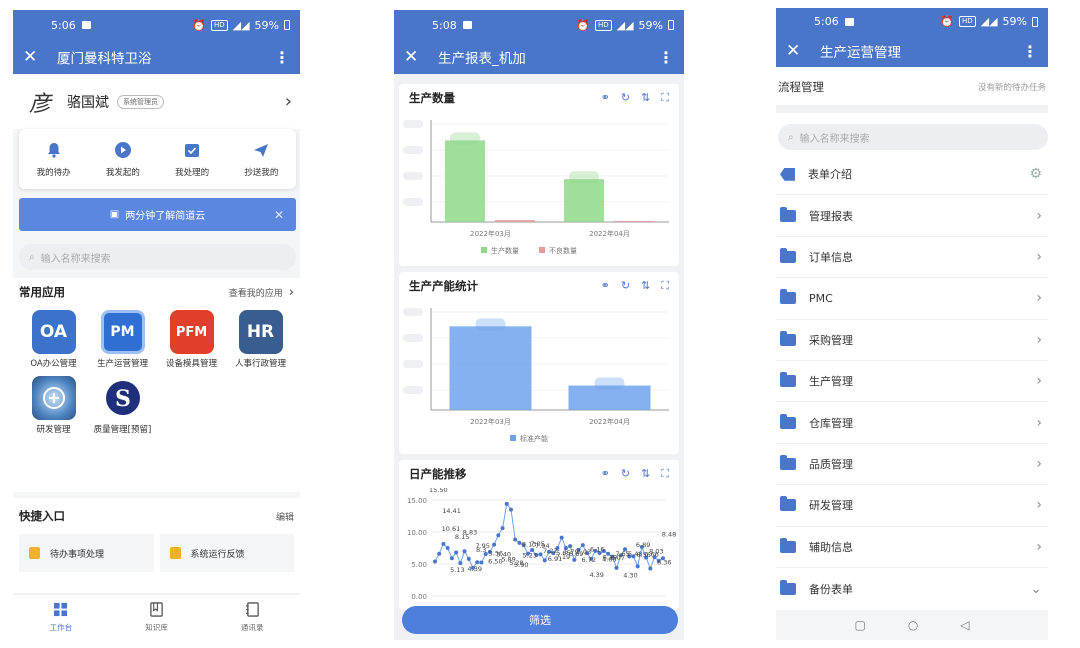 This screenshot has width=1080, height=648. Describe the element at coordinates (122, 159) in the screenshot. I see `quick-action-initiated: 我发起的` at that location.